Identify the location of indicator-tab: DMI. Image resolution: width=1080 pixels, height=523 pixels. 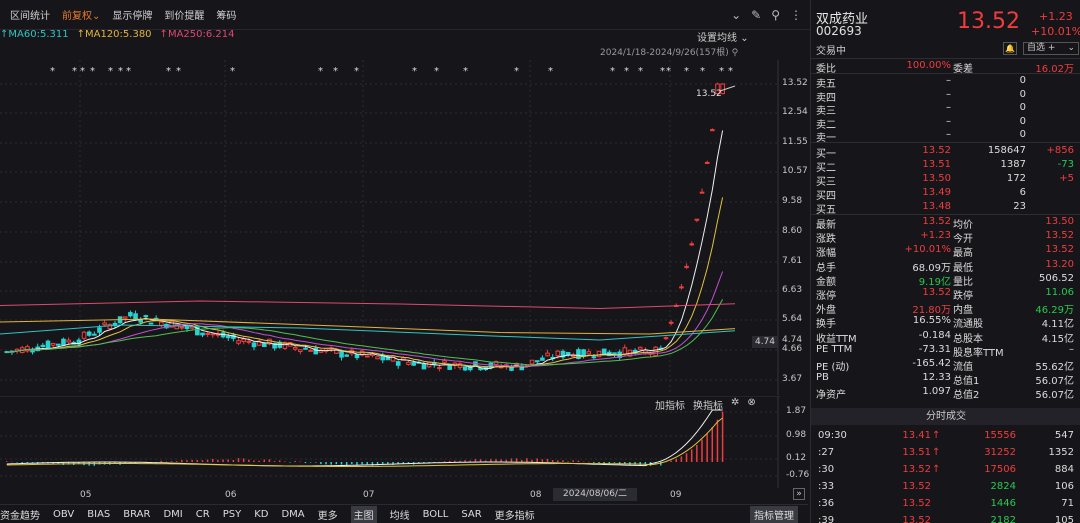
(172, 514).